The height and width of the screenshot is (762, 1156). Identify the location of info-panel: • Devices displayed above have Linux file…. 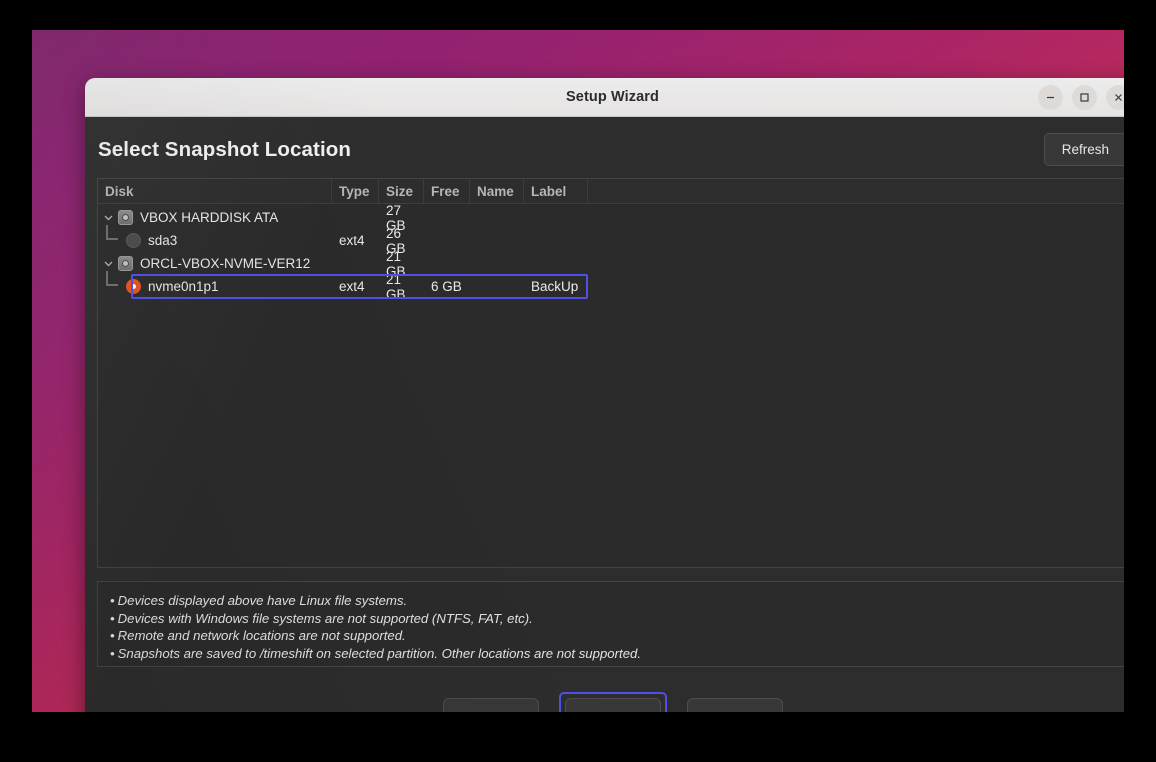
(610, 624).